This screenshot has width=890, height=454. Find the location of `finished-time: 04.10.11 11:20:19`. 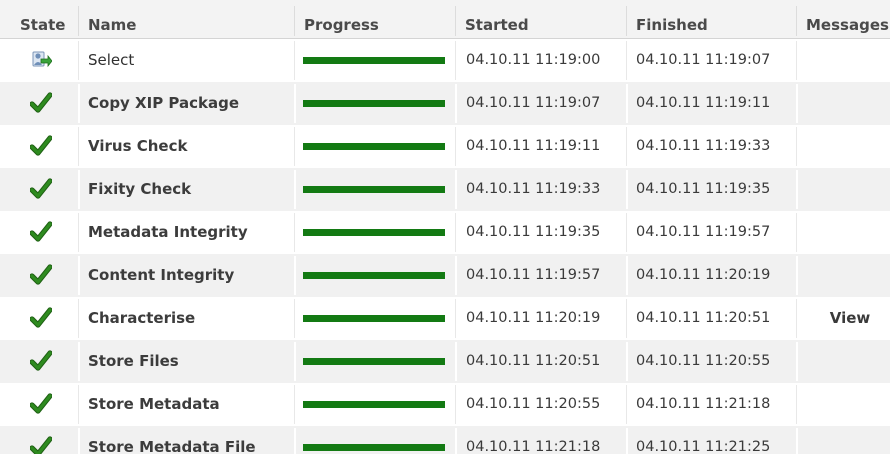

finished-time: 04.10.11 11:20:19 is located at coordinates (711, 275).